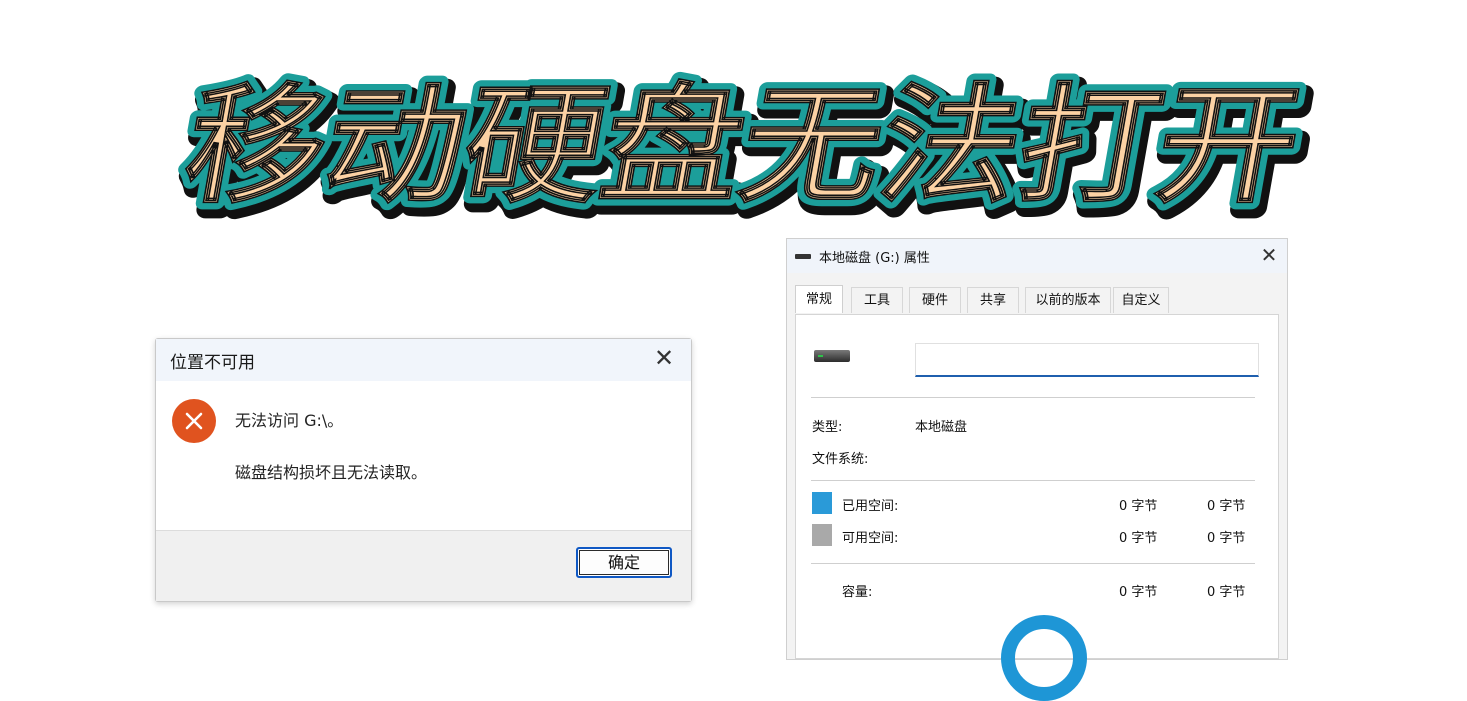  What do you see at coordinates (935, 300) in the screenshot?
I see `tab-hardware: 硬件` at bounding box center [935, 300].